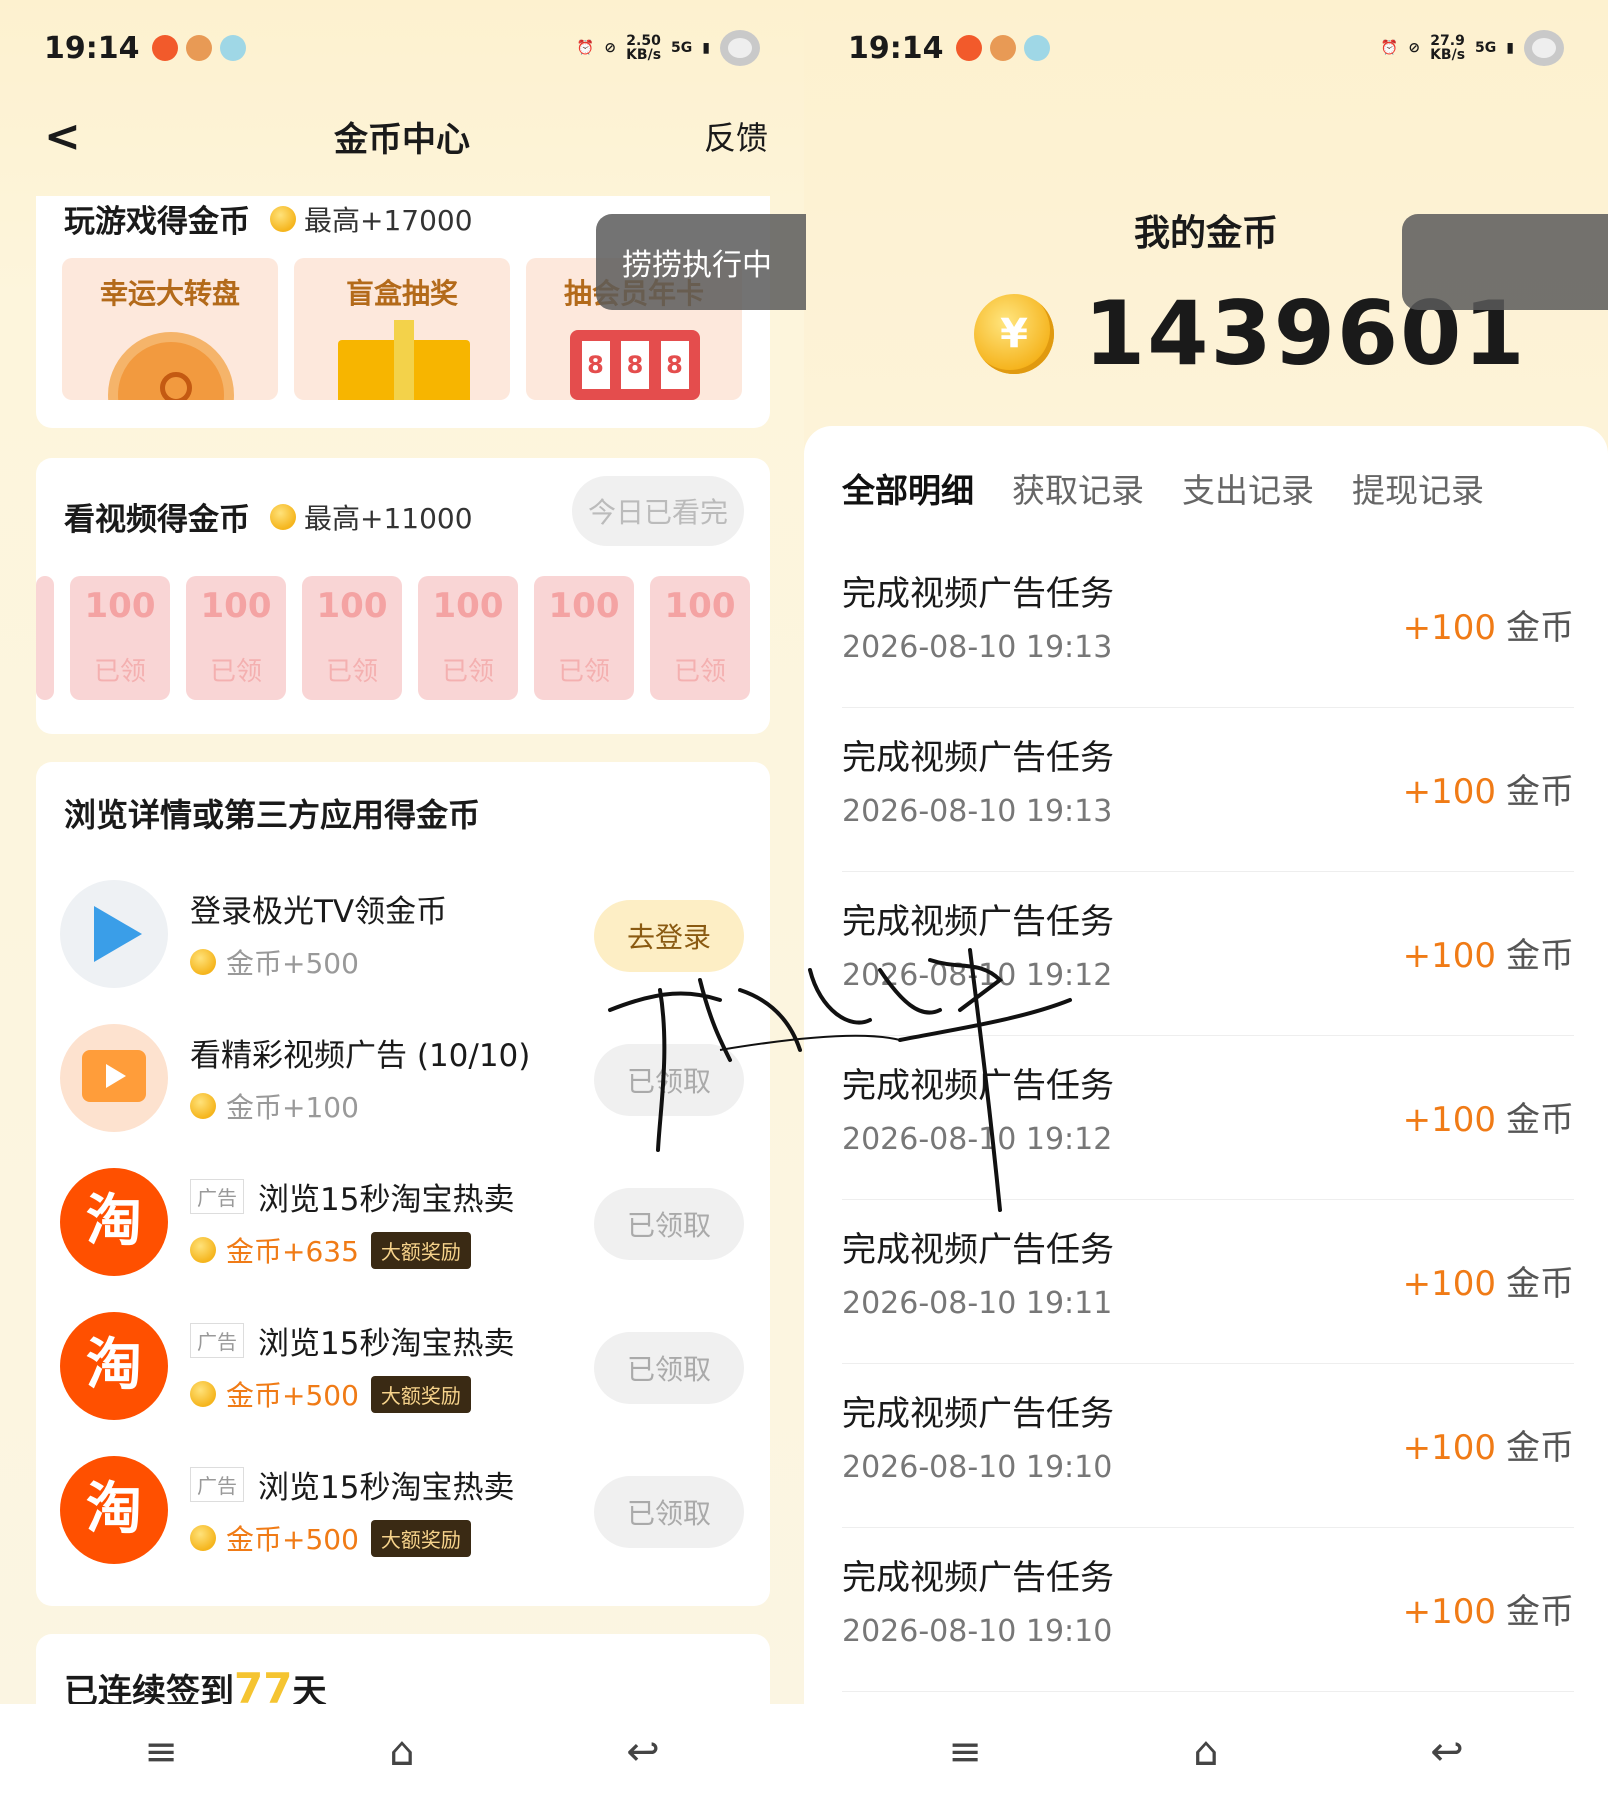 Image resolution: width=1608 pixels, height=1800 pixels. Describe the element at coordinates (736, 136) in the screenshot. I see `feedback-button: 反馈` at that location.